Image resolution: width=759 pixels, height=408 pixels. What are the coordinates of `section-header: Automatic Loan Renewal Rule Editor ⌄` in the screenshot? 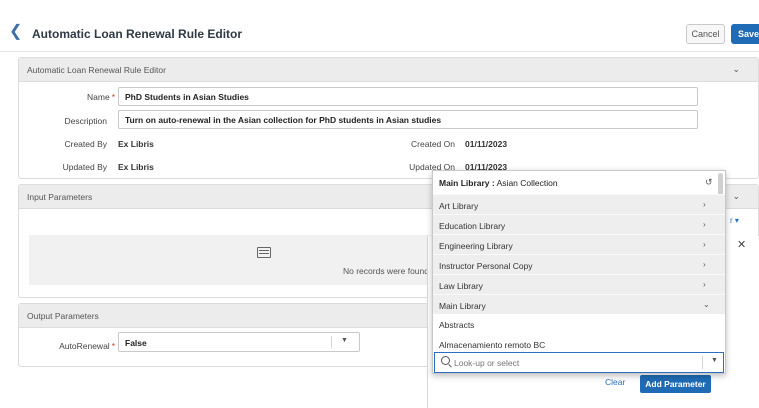 It's located at (388, 70).